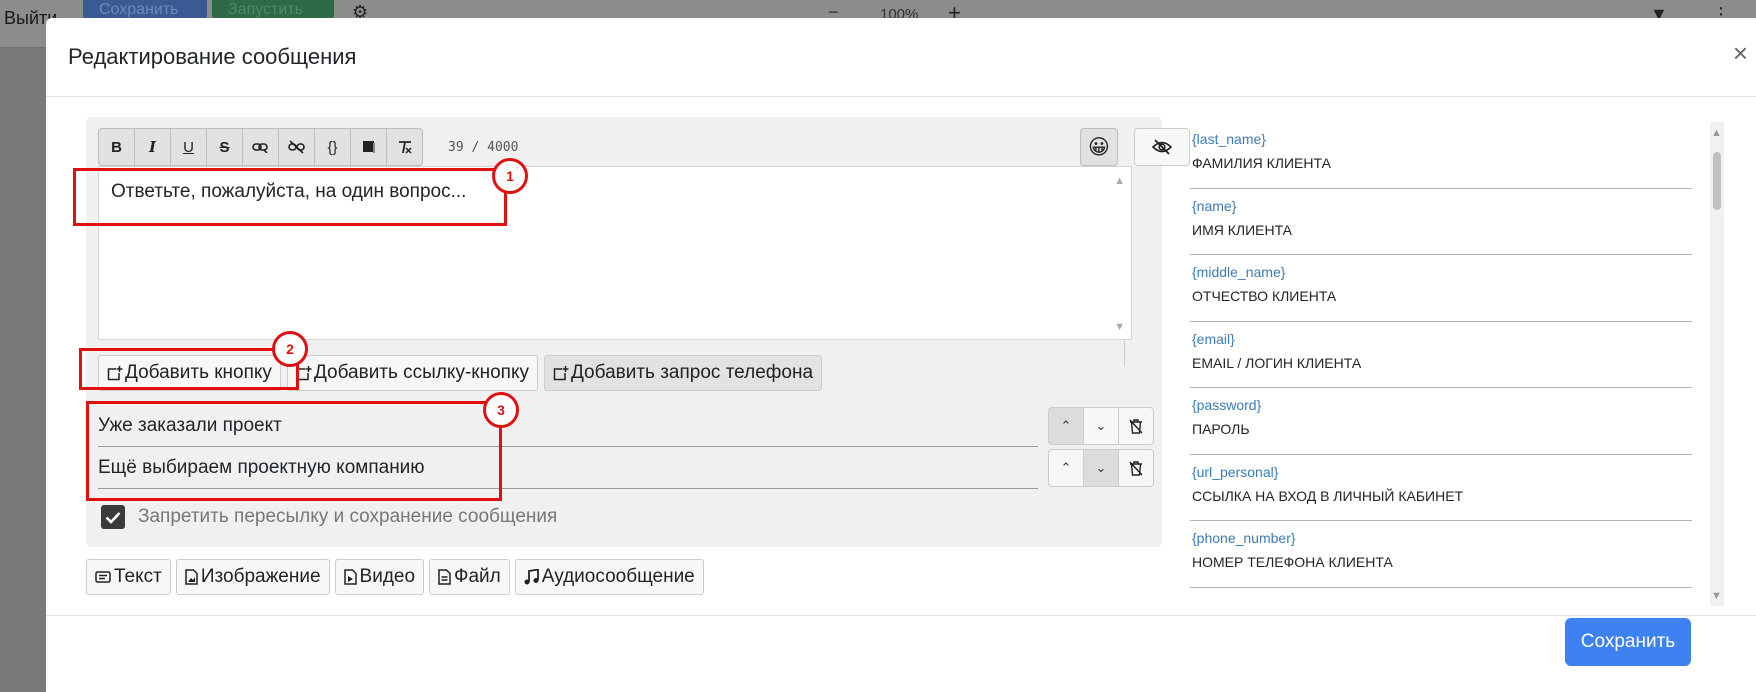 Image resolution: width=1756 pixels, height=692 pixels. What do you see at coordinates (1277, 362) in the screenshot?
I see `variable-description: EMAIL / ЛОГИН КЛИЕНТА` at bounding box center [1277, 362].